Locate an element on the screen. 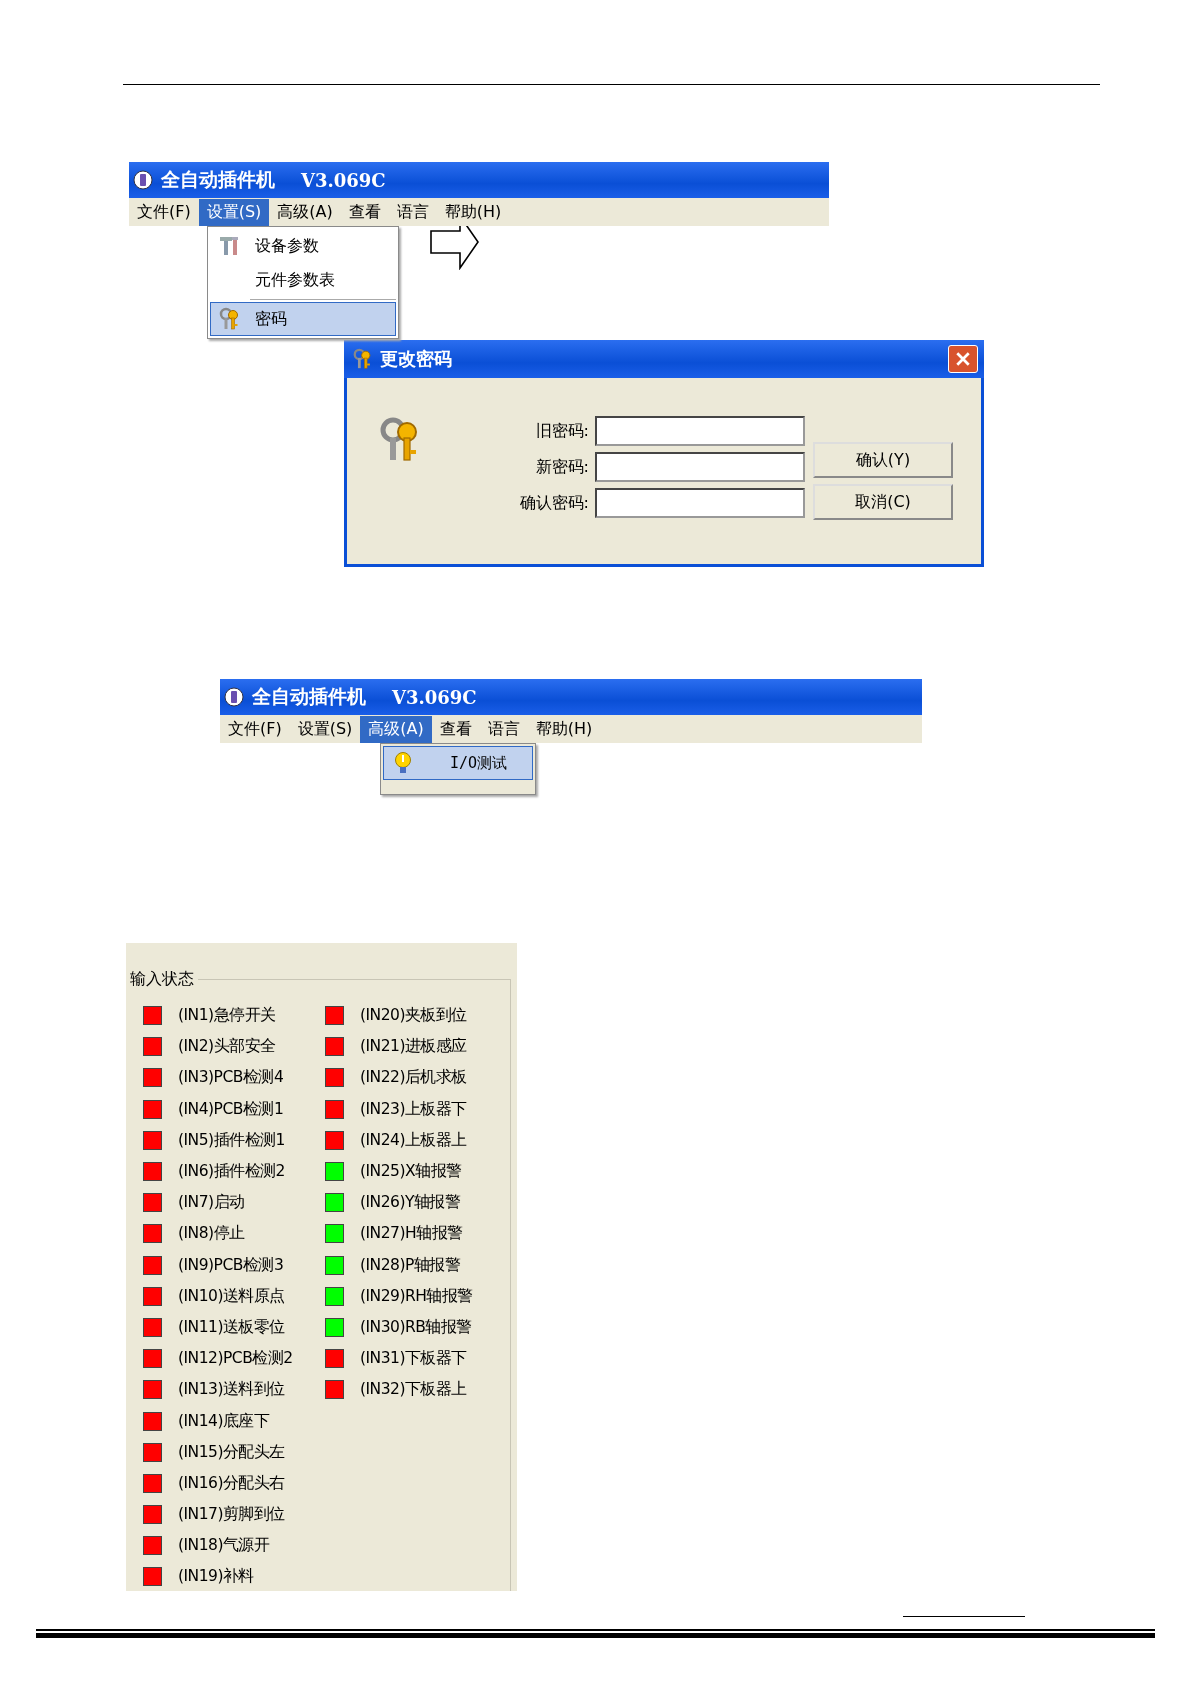  input-label: (IN28)P轴报警 is located at coordinates (410, 1265).